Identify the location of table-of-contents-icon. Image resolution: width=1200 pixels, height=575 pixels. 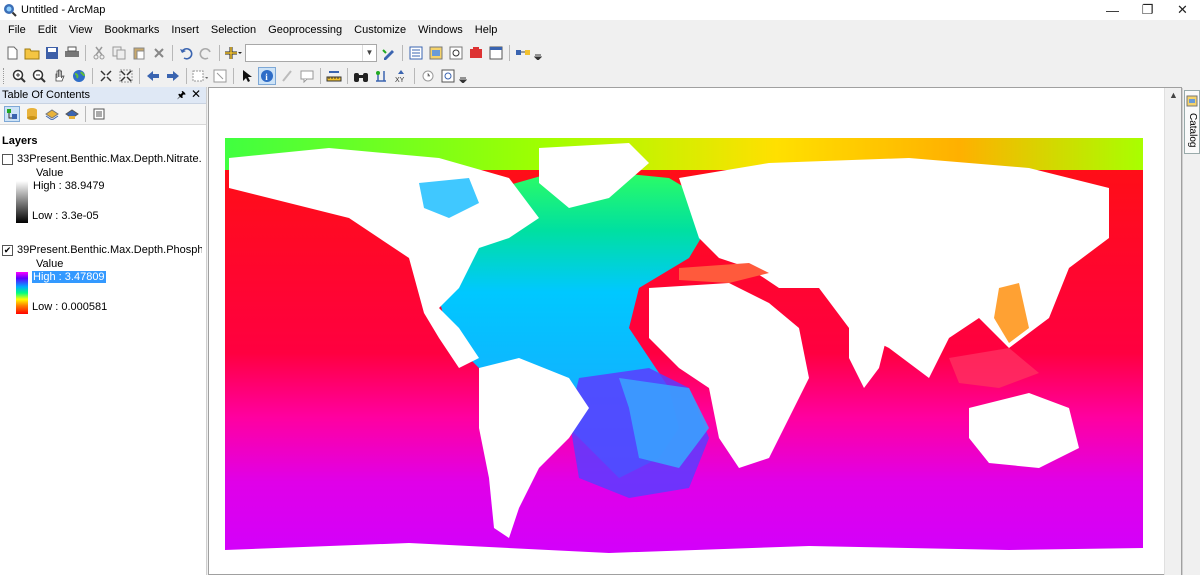
(416, 53).